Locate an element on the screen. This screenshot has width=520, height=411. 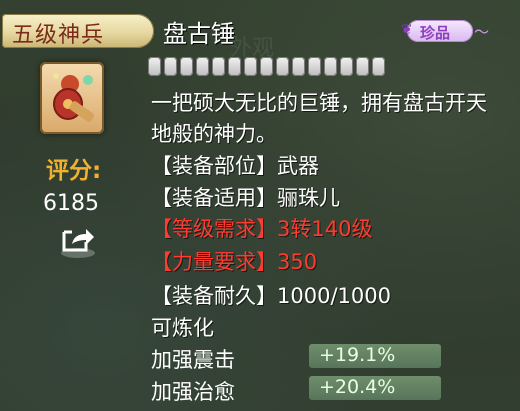
bonus-stat-value: +20.4% is located at coordinates (357, 387).